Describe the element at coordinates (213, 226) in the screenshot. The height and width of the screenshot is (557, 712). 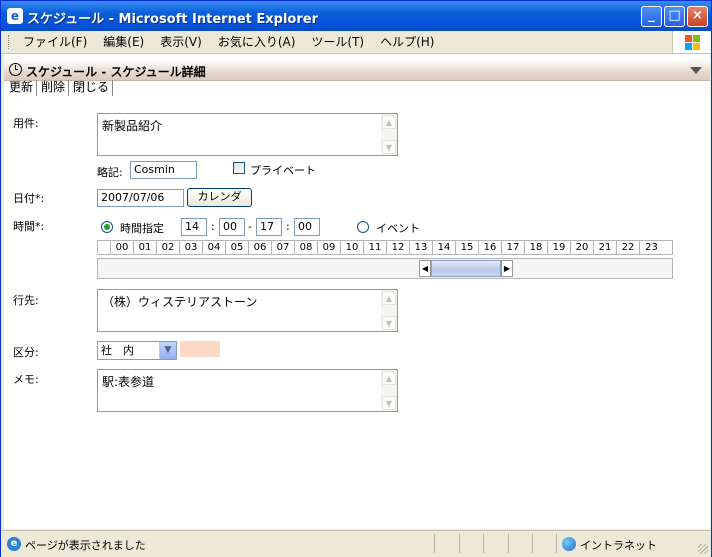
I see `start-colon: :` at that location.